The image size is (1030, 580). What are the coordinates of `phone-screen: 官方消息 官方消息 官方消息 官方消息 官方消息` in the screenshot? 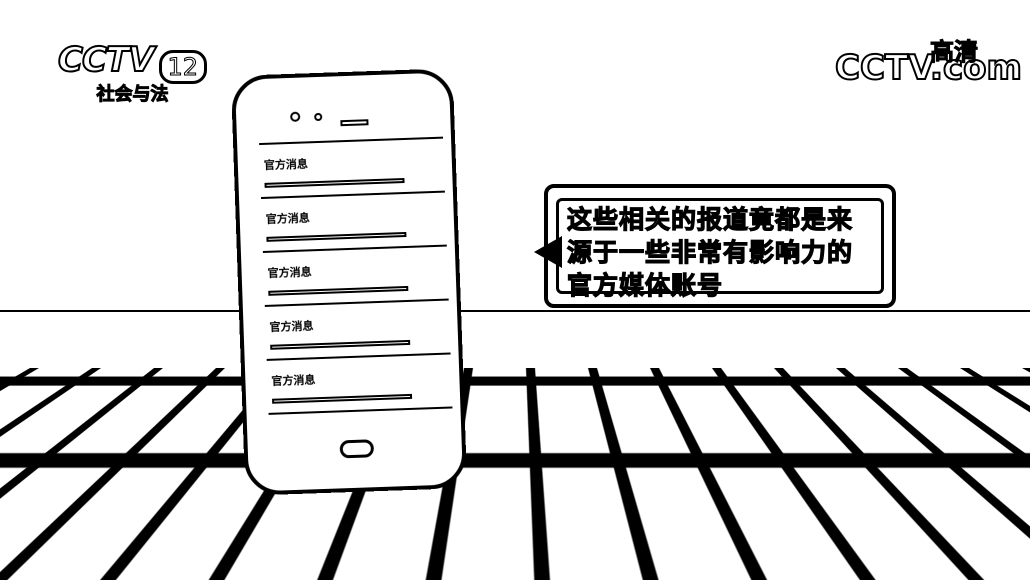 It's located at (356, 278).